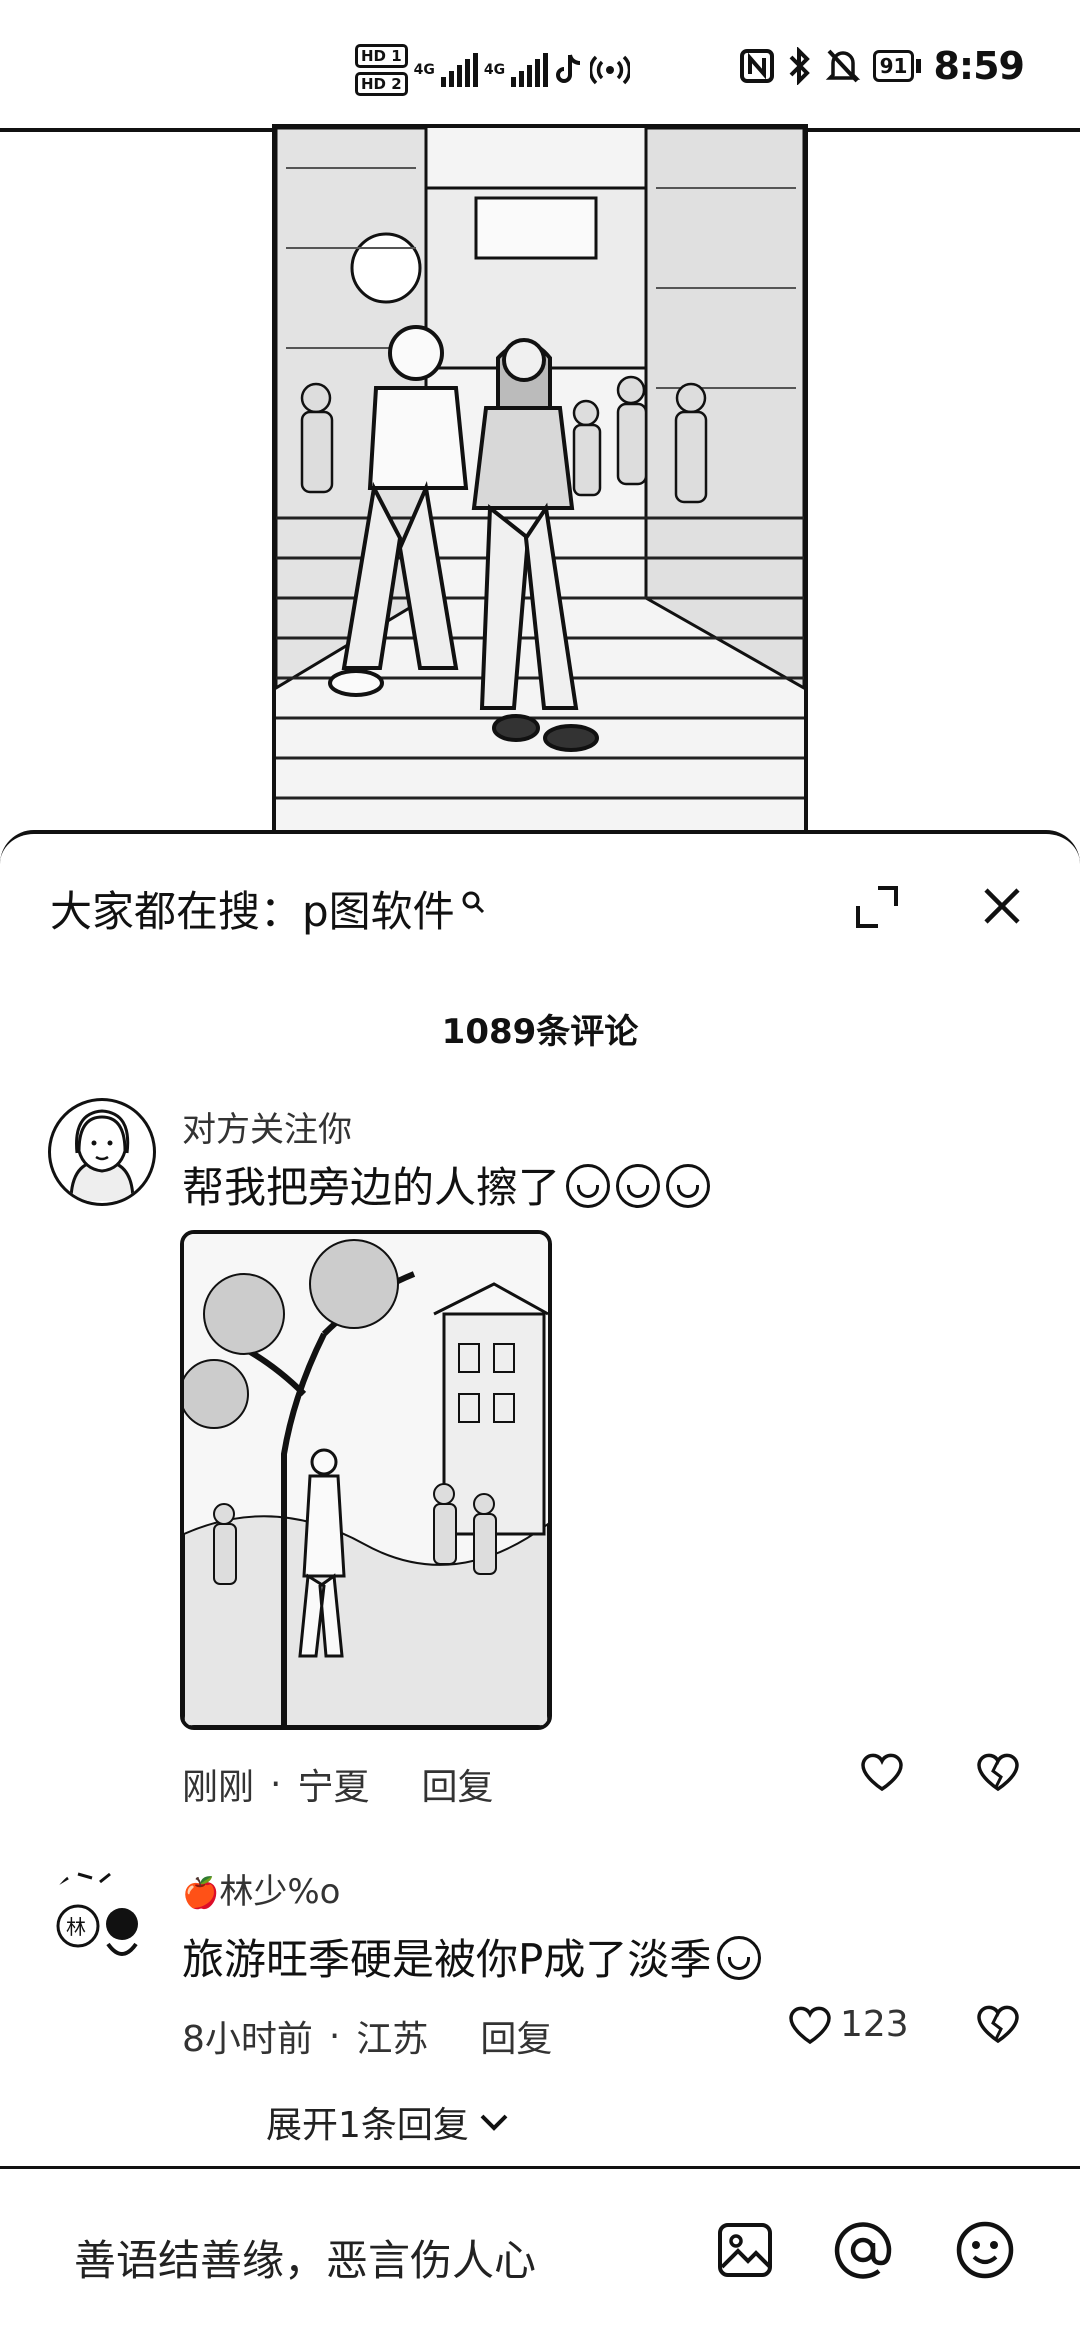  What do you see at coordinates (863, 2250) in the screenshot?
I see `at-icon` at bounding box center [863, 2250].